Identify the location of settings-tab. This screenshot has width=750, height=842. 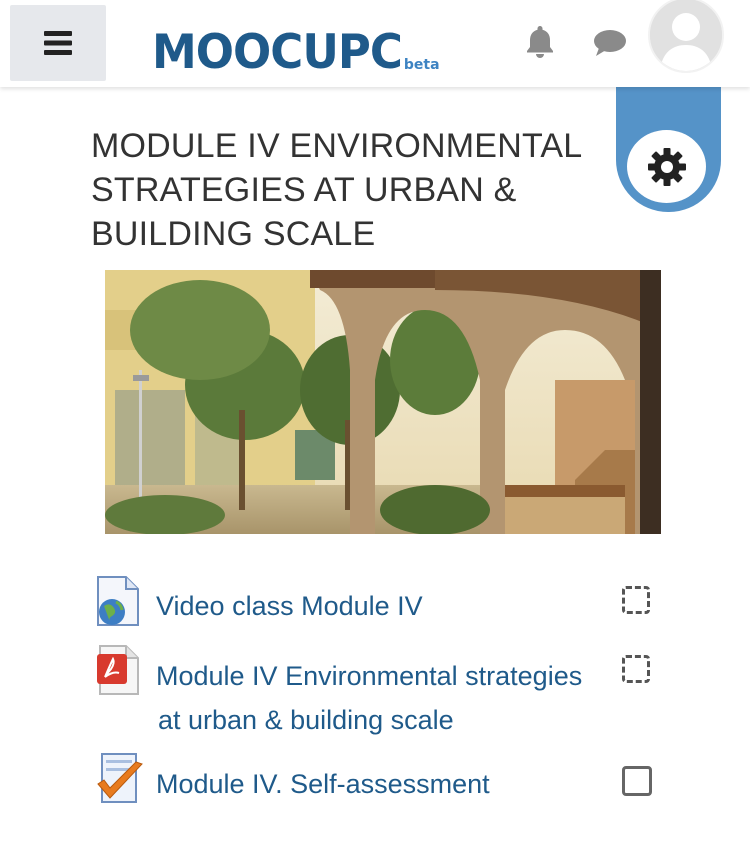
(668, 149).